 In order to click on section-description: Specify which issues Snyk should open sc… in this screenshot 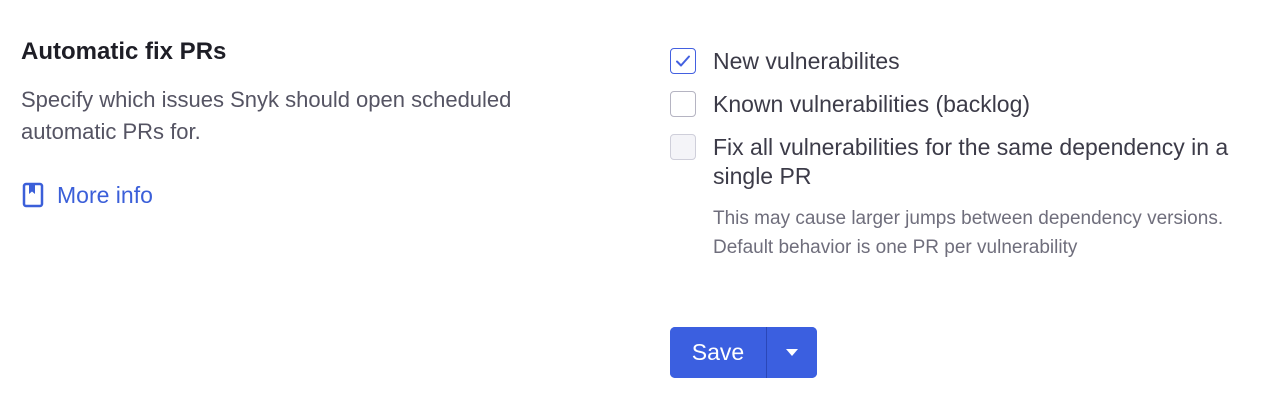, I will do `click(266, 115)`.